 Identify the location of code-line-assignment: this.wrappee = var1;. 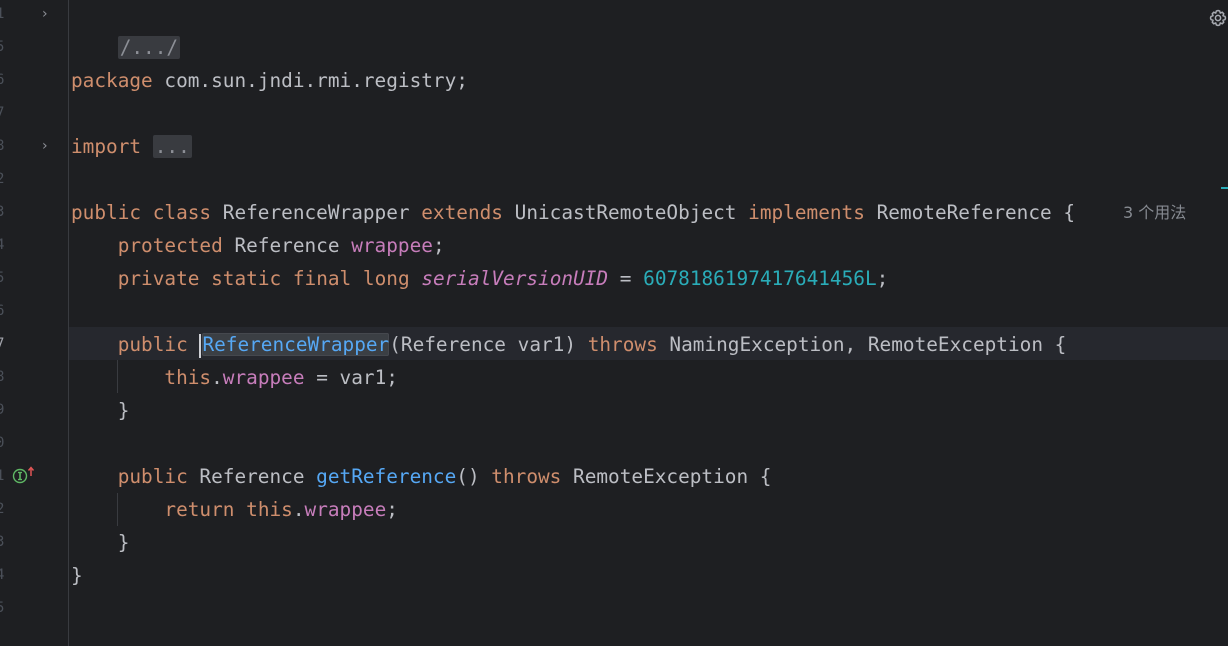
(234, 377).